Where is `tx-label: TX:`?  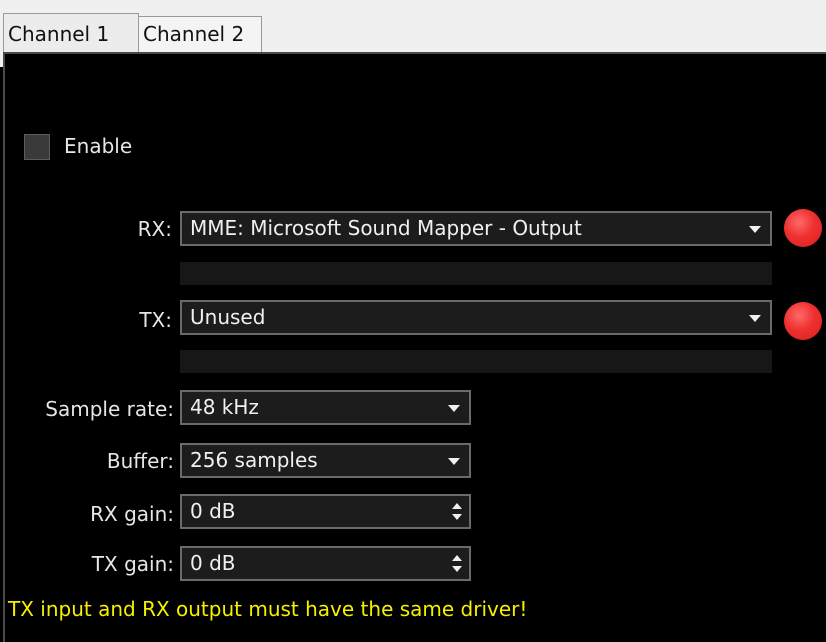 tx-label: TX: is located at coordinates (155, 320).